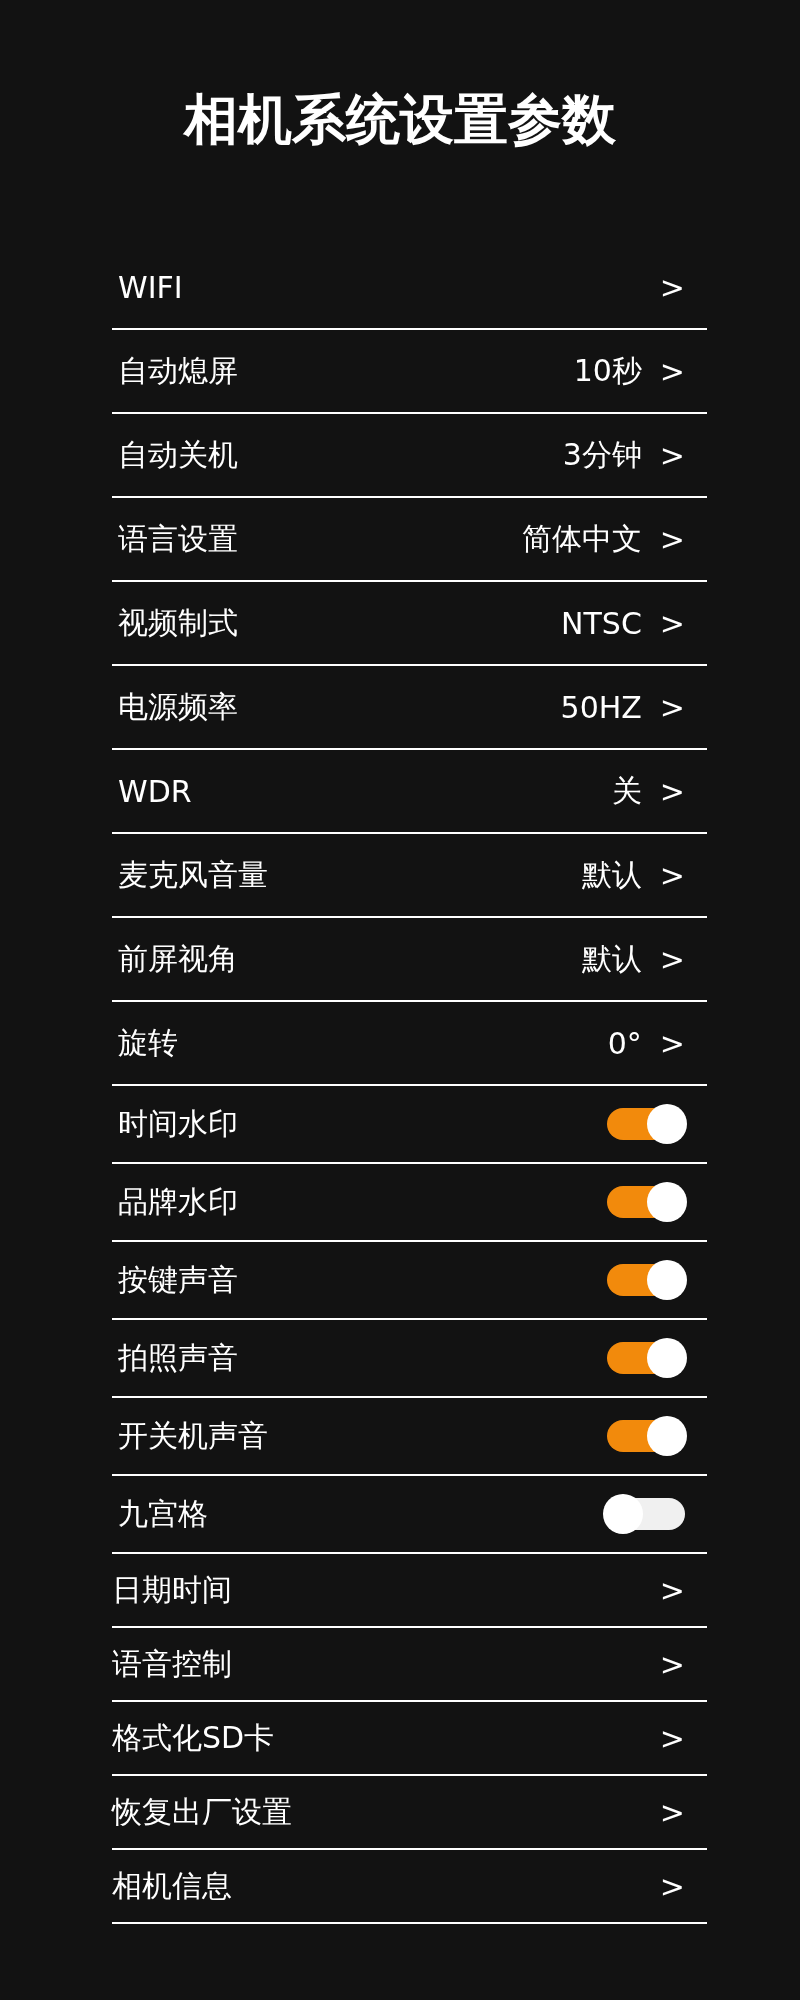 The width and height of the screenshot is (800, 2000). I want to click on setting-label: 恢复出厂设置, so click(202, 1811).